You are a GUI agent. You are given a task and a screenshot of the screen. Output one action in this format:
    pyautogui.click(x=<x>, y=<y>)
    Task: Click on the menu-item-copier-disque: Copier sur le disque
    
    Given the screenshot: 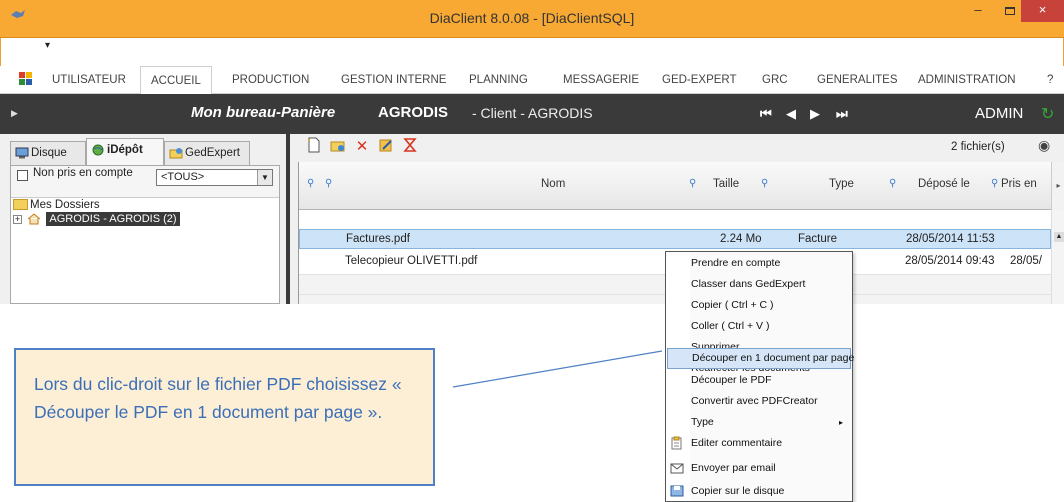 What is the action you would take?
    pyautogui.click(x=759, y=491)
    